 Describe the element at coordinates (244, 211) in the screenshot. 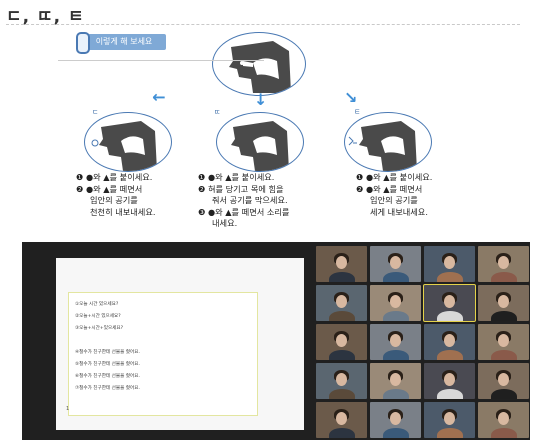

I see `instruction-line: ❸ ●와 ▲를 떼면서 소리를` at that location.